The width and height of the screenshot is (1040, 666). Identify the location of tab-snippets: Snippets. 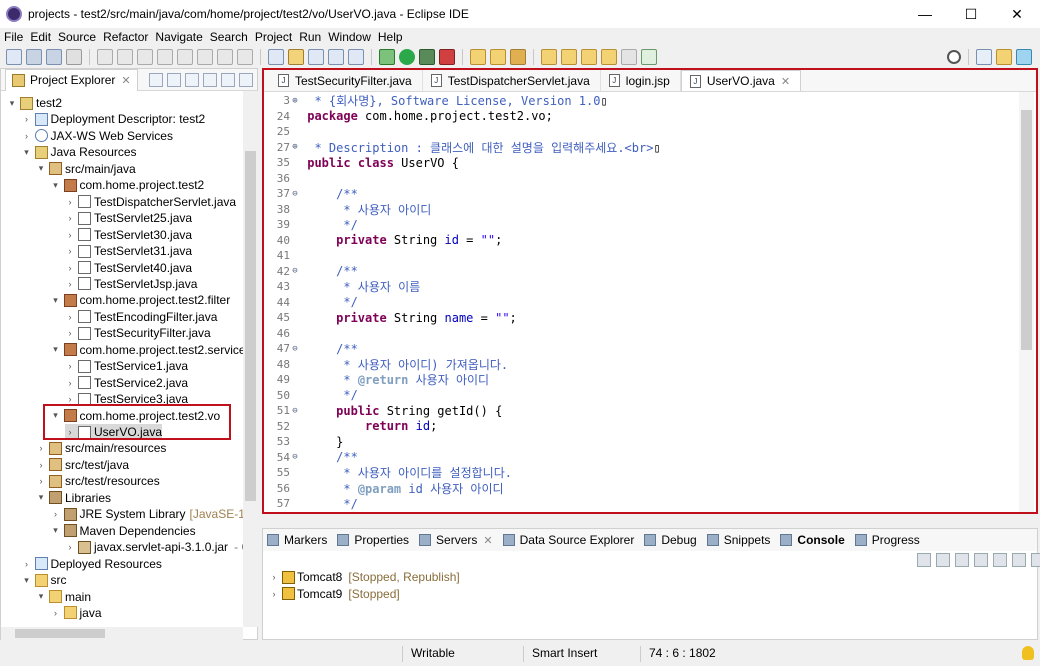
(738, 540).